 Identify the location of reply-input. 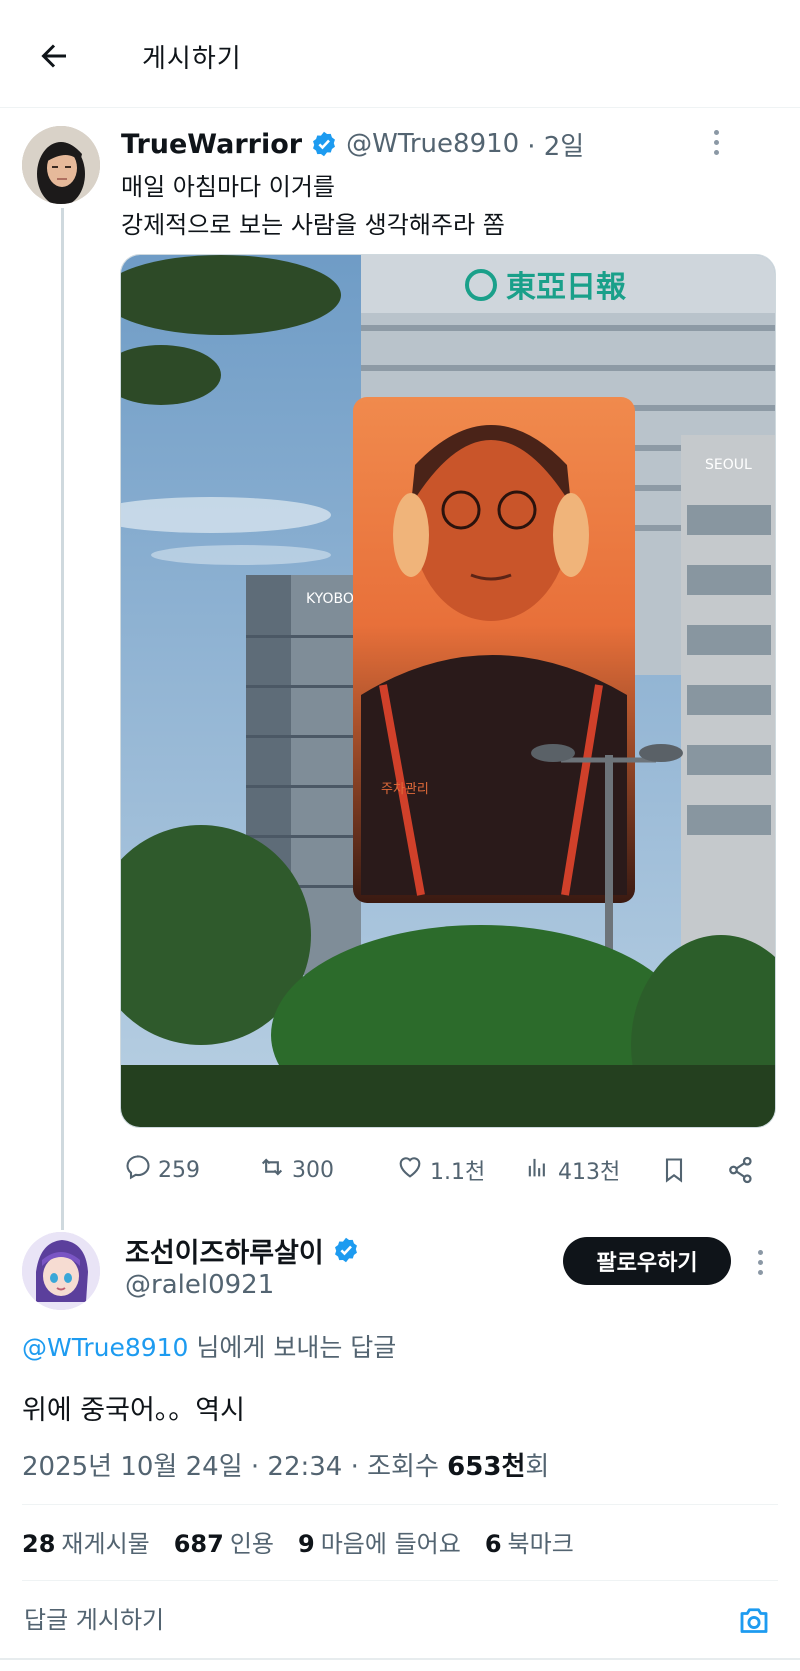
(324, 1620).